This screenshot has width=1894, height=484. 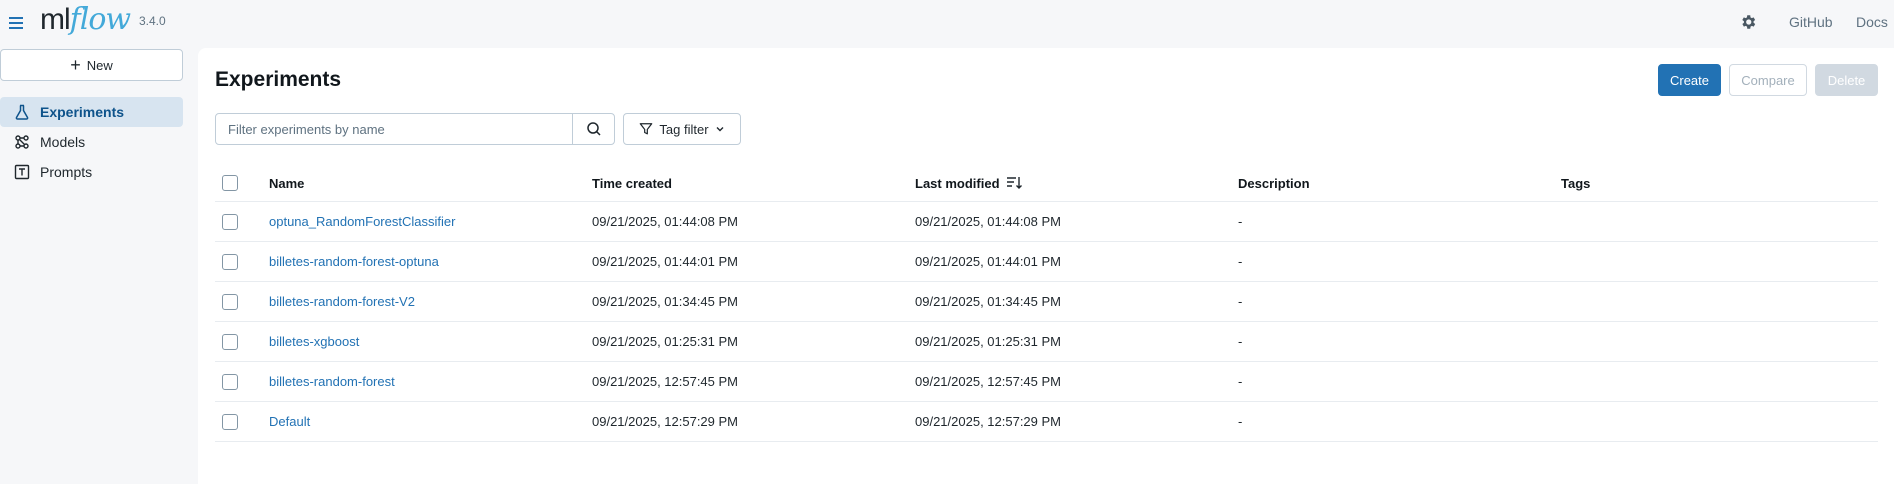 What do you see at coordinates (22, 112) in the screenshot?
I see `beaker-icon` at bounding box center [22, 112].